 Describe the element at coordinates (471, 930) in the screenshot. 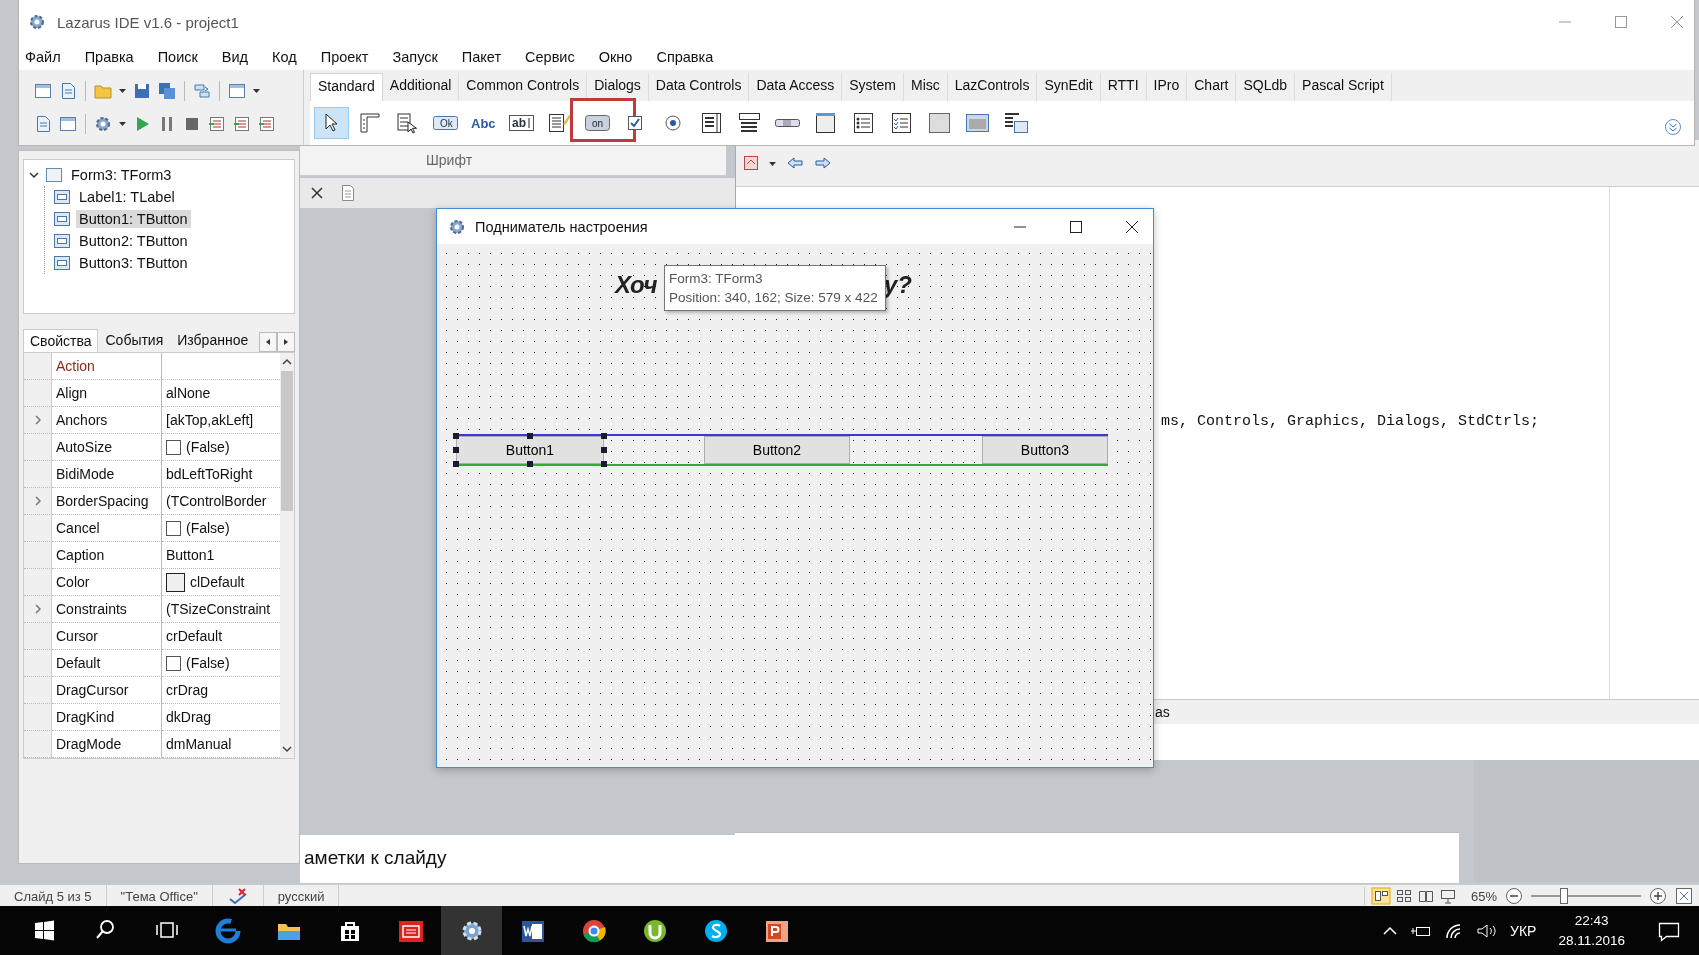

I see `taskbar-button` at that location.